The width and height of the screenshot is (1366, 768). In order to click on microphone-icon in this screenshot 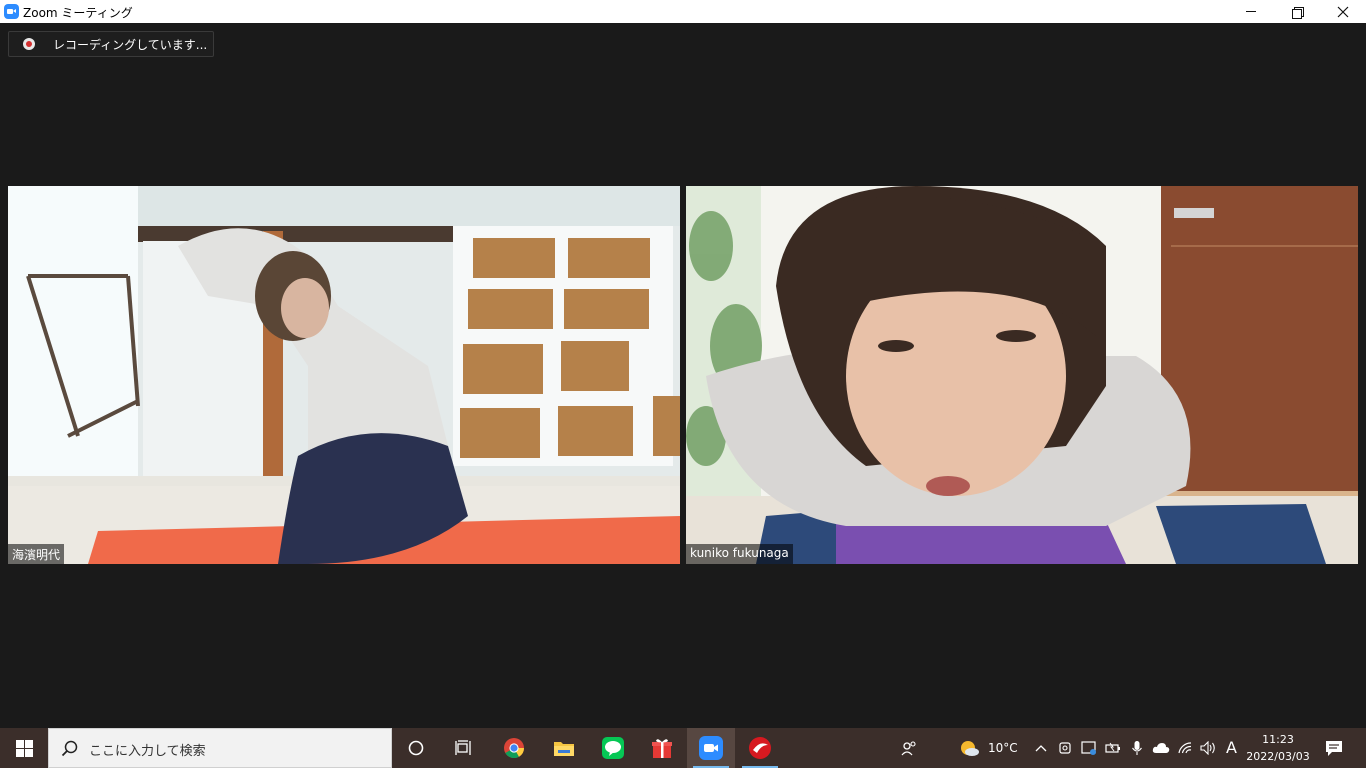, I will do `click(1137, 748)`.